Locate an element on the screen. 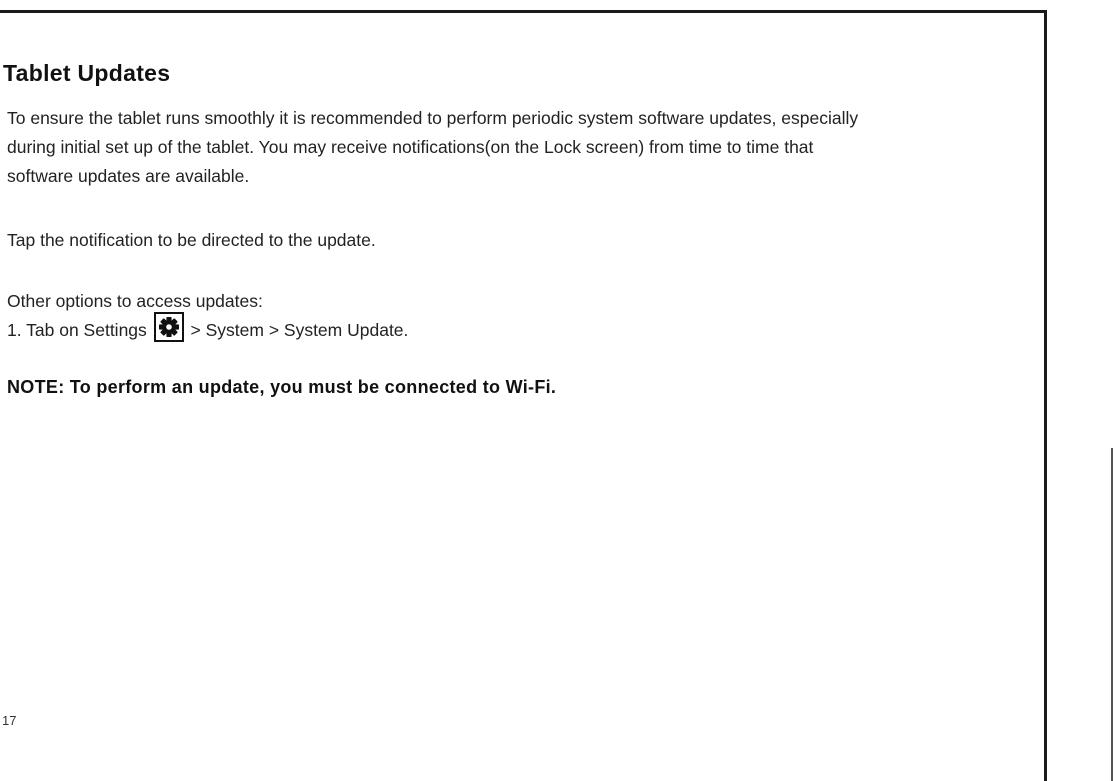 The height and width of the screenshot is (781, 1114). page-frame-right-border is located at coordinates (1045, 395).